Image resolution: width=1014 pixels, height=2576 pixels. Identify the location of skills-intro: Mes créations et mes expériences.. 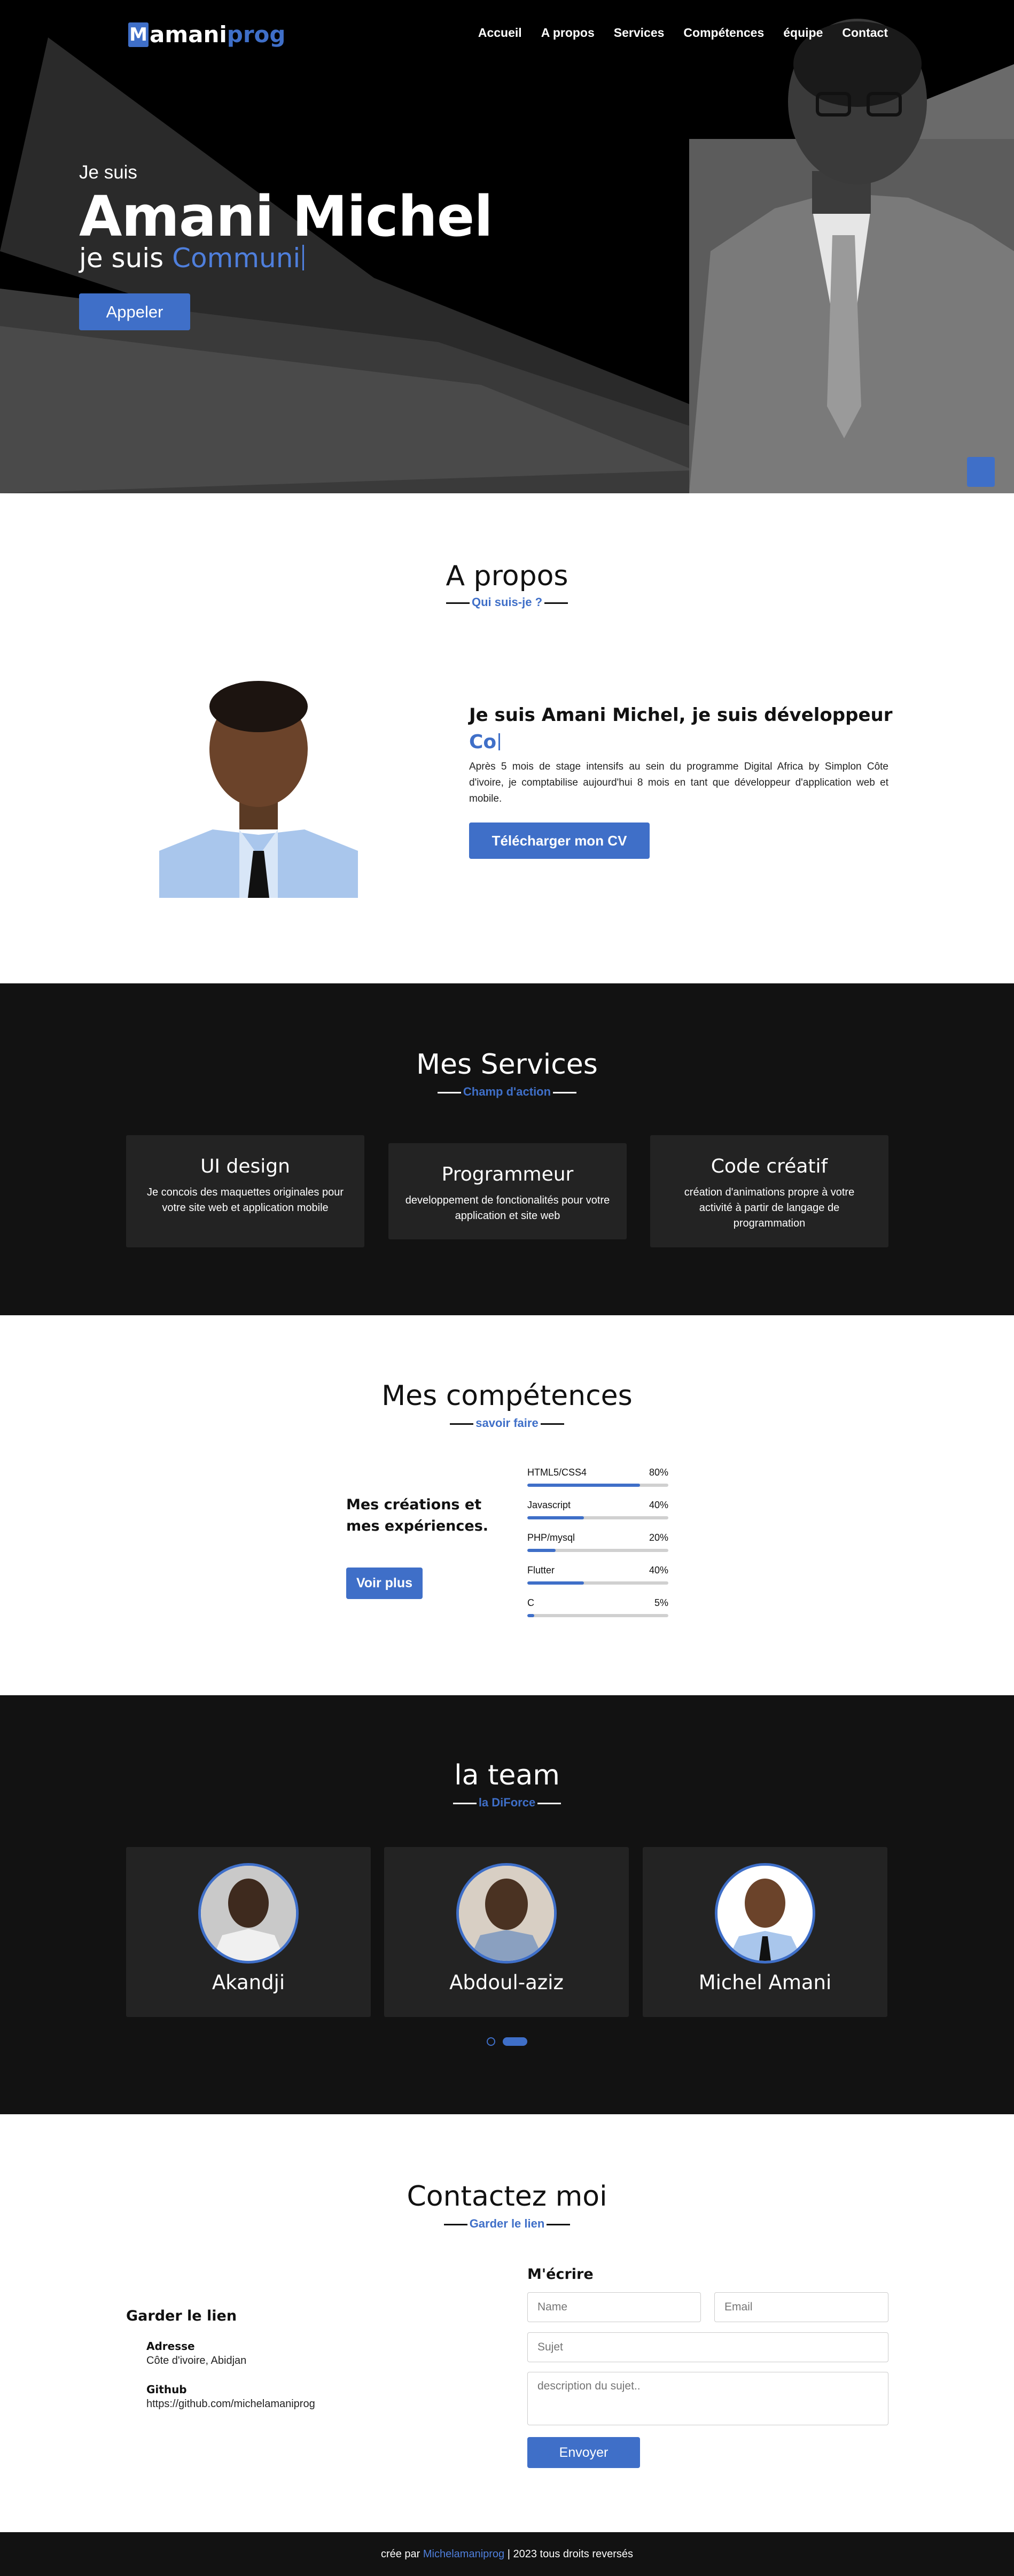
(418, 1515).